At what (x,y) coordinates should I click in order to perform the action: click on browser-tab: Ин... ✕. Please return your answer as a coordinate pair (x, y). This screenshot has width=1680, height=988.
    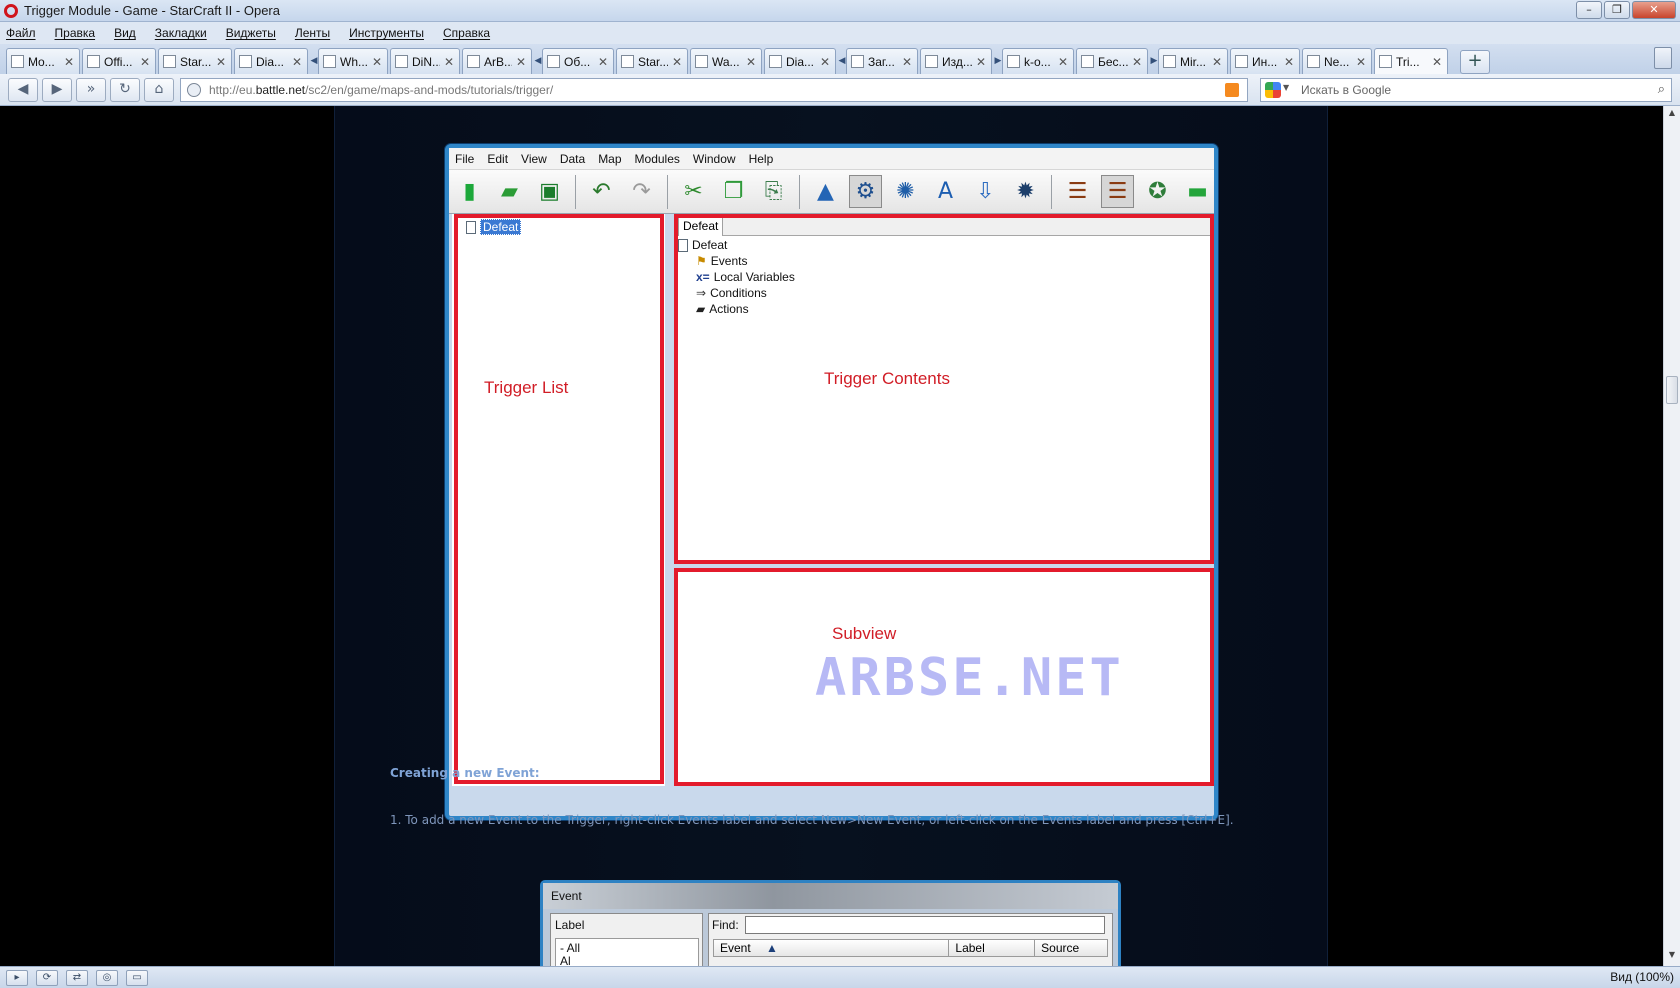
    Looking at the image, I should click on (1265, 61).